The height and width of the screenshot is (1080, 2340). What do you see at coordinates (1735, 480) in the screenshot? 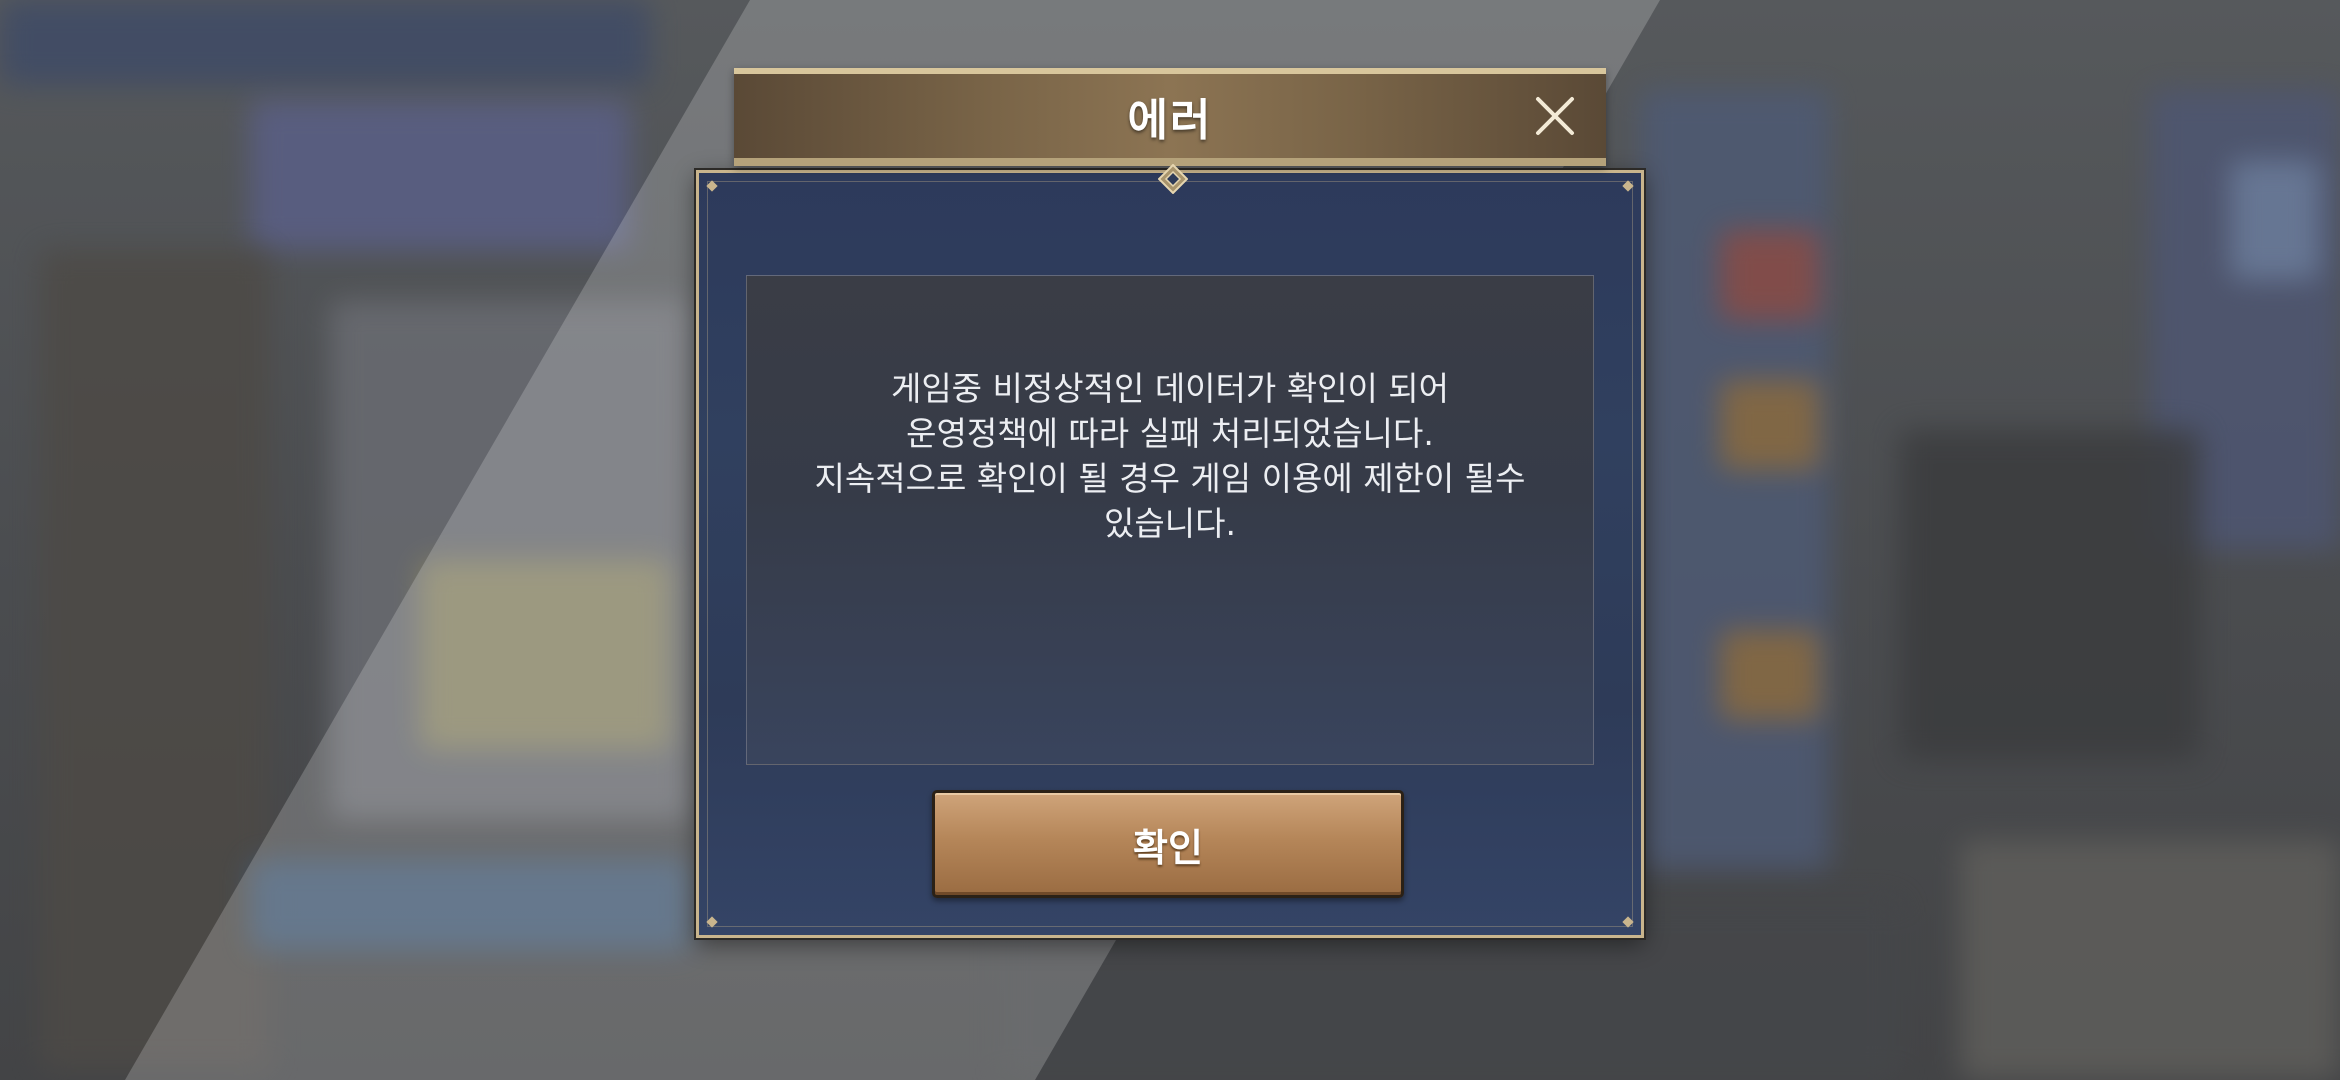
I see `background-item-column` at bounding box center [1735, 480].